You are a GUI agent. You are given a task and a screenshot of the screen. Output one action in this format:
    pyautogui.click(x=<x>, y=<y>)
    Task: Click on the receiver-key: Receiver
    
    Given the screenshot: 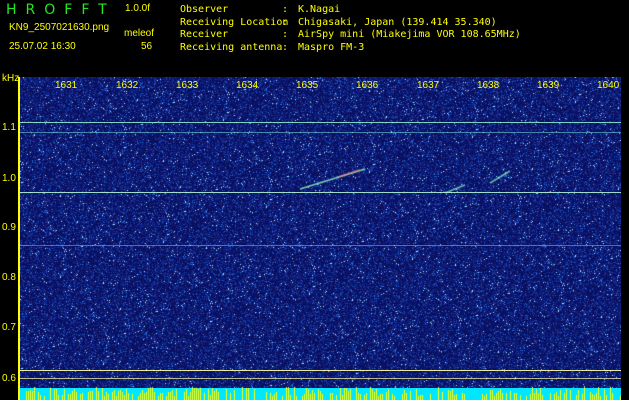 What is the action you would take?
    pyautogui.click(x=204, y=34)
    